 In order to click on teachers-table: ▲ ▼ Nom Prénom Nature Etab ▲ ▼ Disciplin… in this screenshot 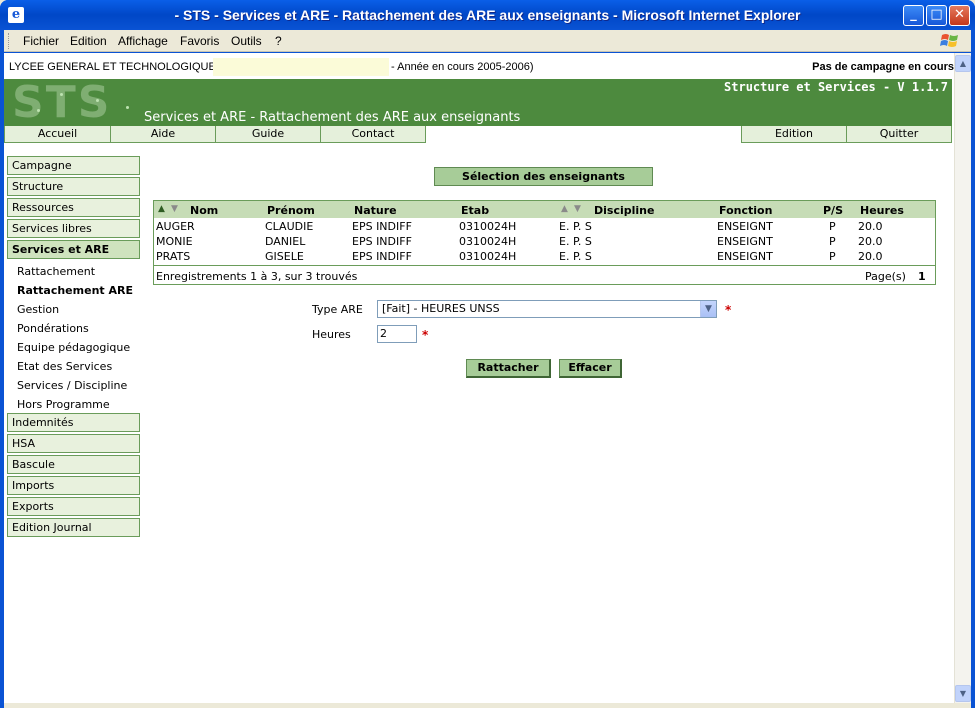, I will do `click(544, 242)`.